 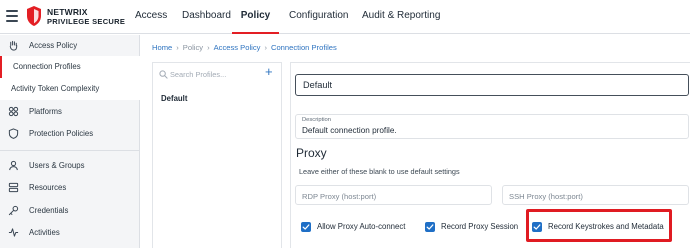 What do you see at coordinates (349, 130) in the screenshot?
I see `description-value: Default connection profile.` at bounding box center [349, 130].